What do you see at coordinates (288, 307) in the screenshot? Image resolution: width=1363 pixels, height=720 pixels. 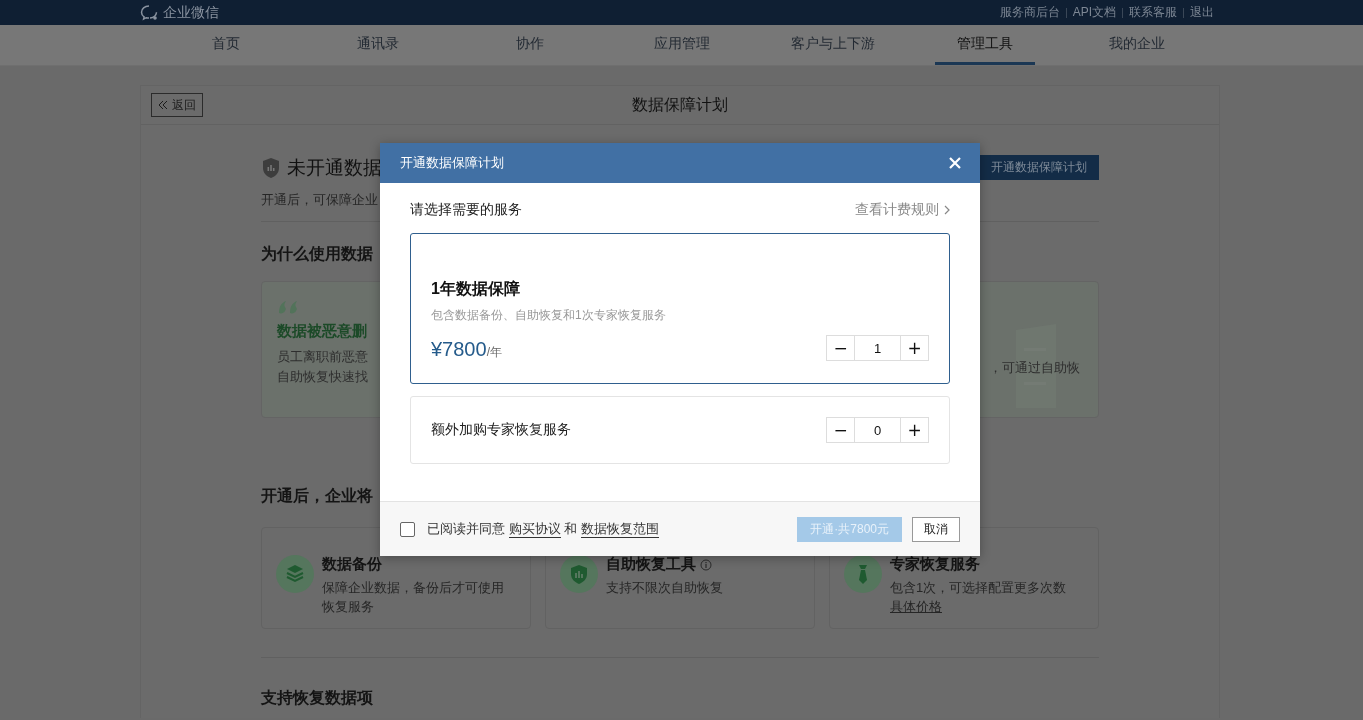 I see `quote-icon` at bounding box center [288, 307].